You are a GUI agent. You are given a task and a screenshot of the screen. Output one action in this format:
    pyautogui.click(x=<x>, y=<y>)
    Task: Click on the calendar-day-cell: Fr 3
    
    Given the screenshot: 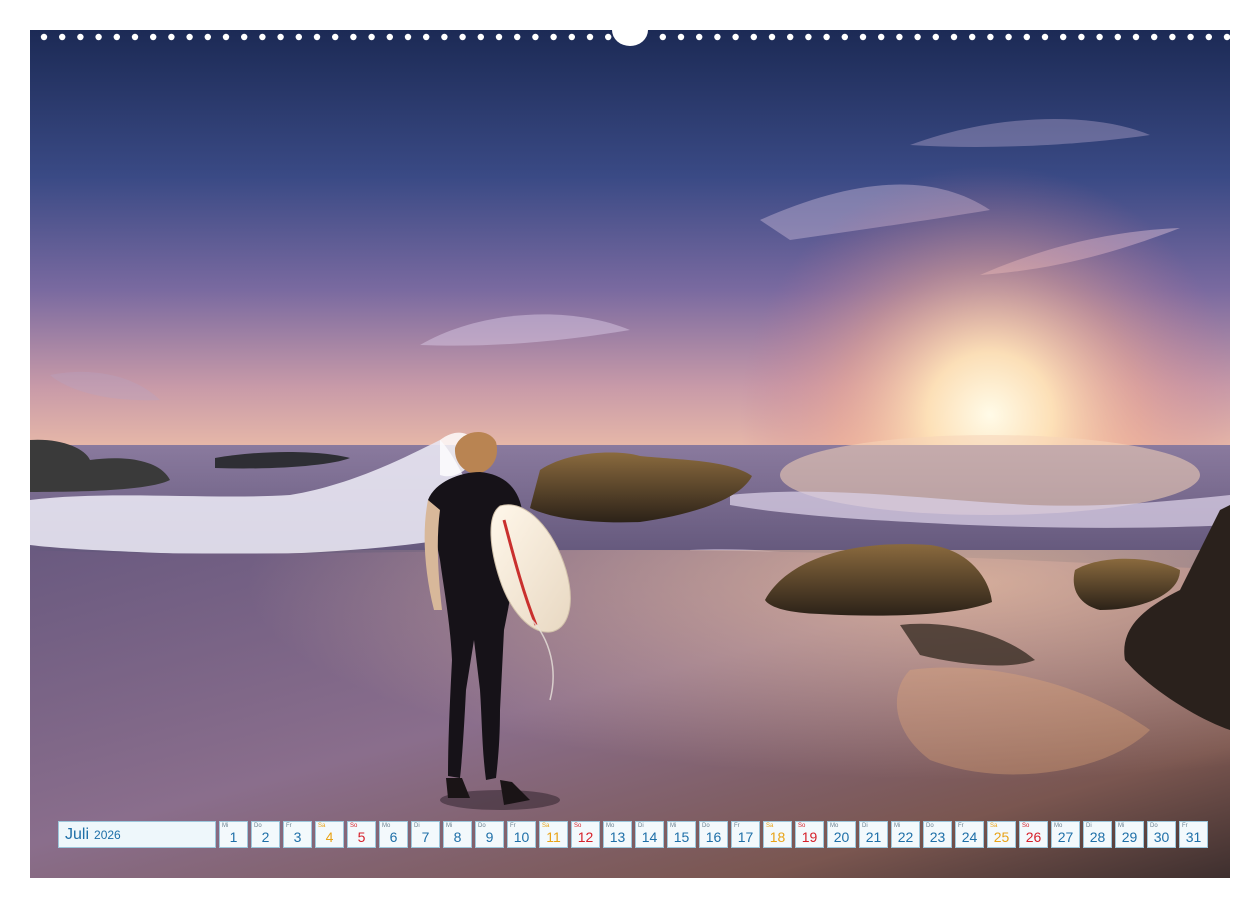 What is the action you would take?
    pyautogui.click(x=297, y=834)
    